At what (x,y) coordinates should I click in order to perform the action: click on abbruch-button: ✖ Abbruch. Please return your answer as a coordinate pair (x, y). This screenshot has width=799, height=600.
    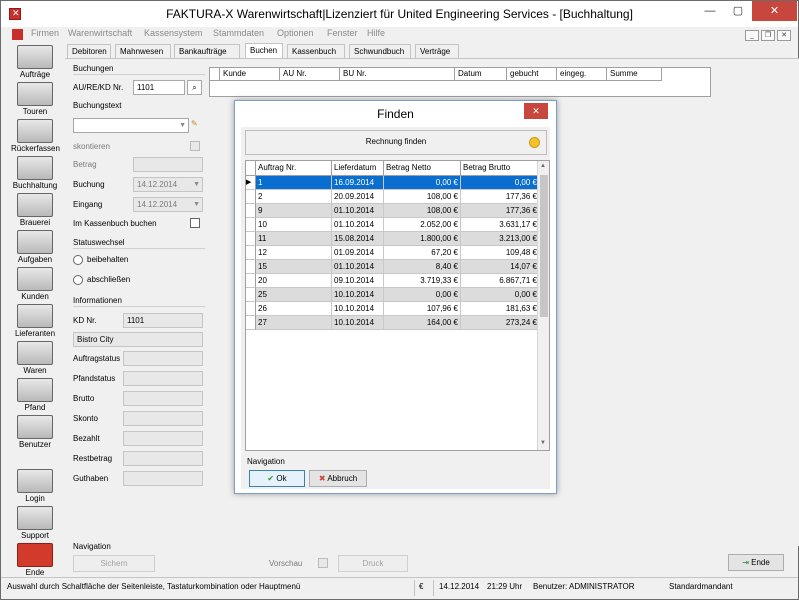
    Looking at the image, I should click on (338, 478).